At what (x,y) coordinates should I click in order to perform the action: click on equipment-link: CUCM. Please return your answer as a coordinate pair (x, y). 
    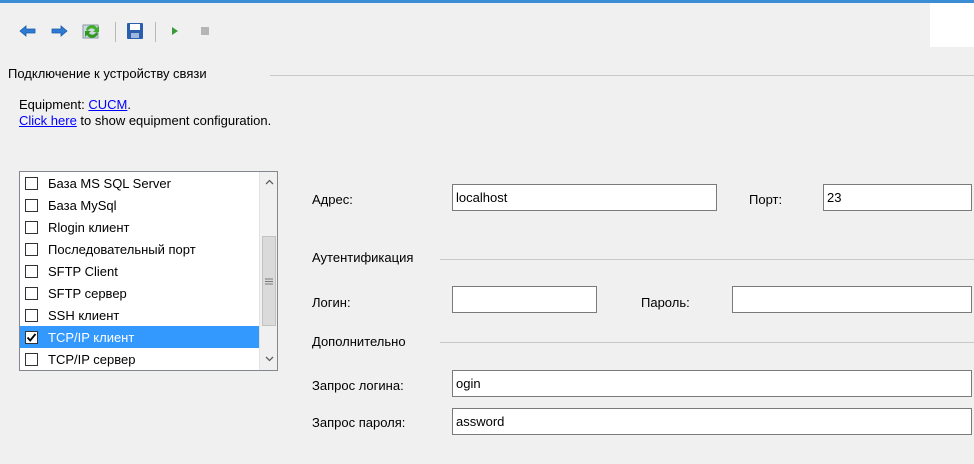
    Looking at the image, I should click on (107, 104).